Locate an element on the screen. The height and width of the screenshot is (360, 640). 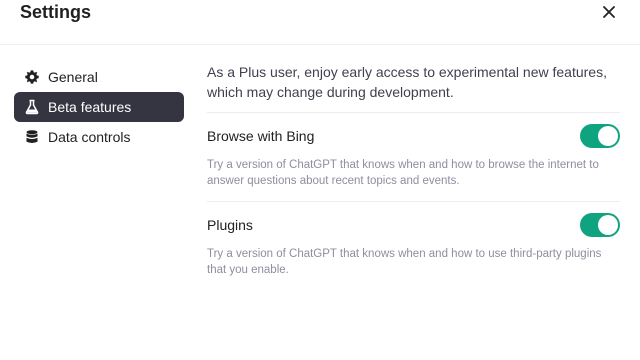
sidebar-item-beta-features: Beta features is located at coordinates (99, 107).